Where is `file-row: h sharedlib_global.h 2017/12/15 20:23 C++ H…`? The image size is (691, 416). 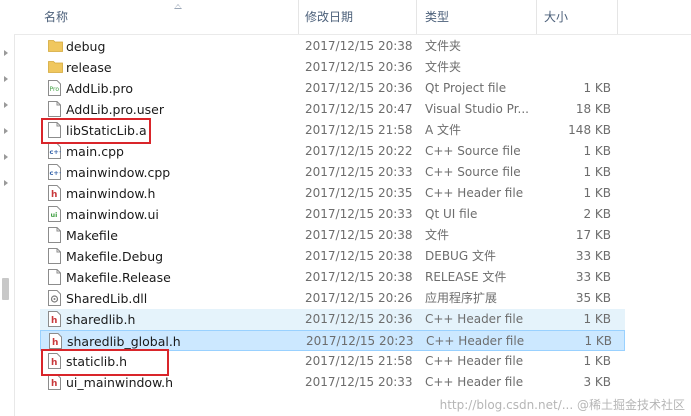
file-row: h sharedlib_global.h 2017/12/15 20:23 C++ H… is located at coordinates (332, 340).